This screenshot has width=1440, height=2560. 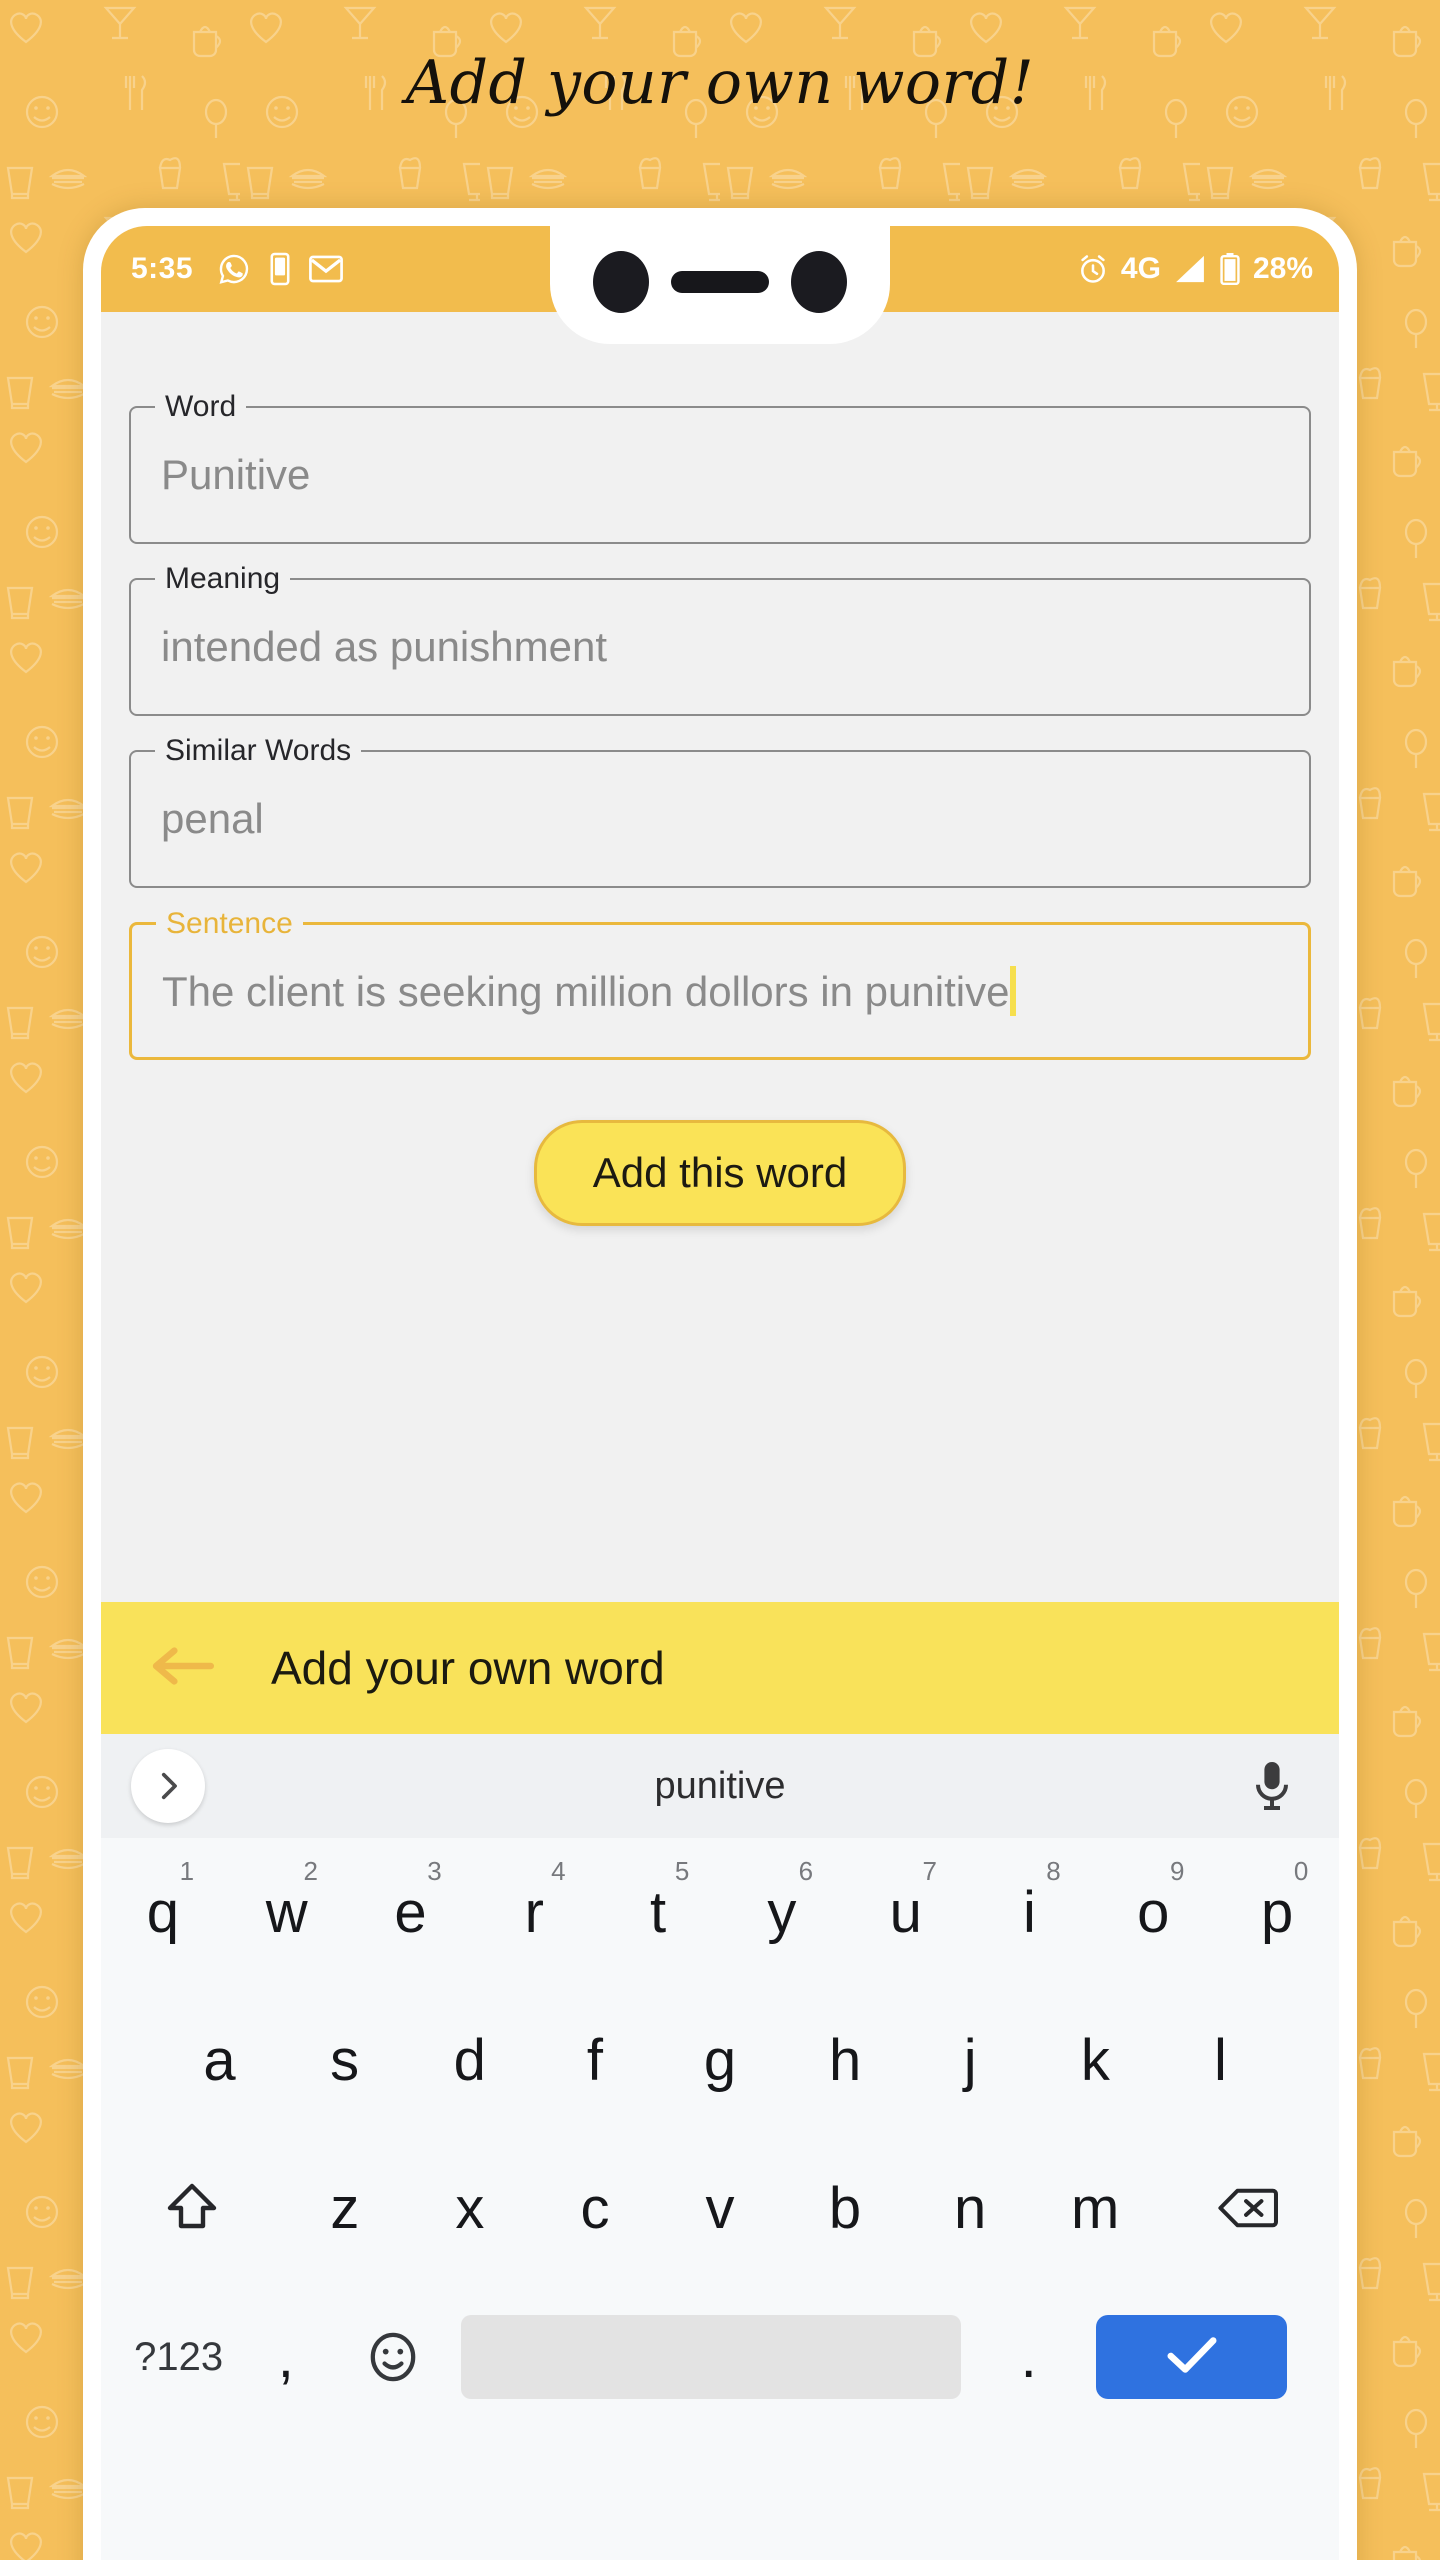 I want to click on suggestion-bar: punitive, so click(x=720, y=1786).